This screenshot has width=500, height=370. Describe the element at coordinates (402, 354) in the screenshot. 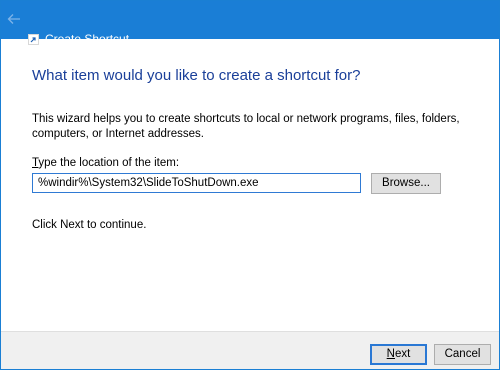

I see `next-label-rest: ext` at that location.